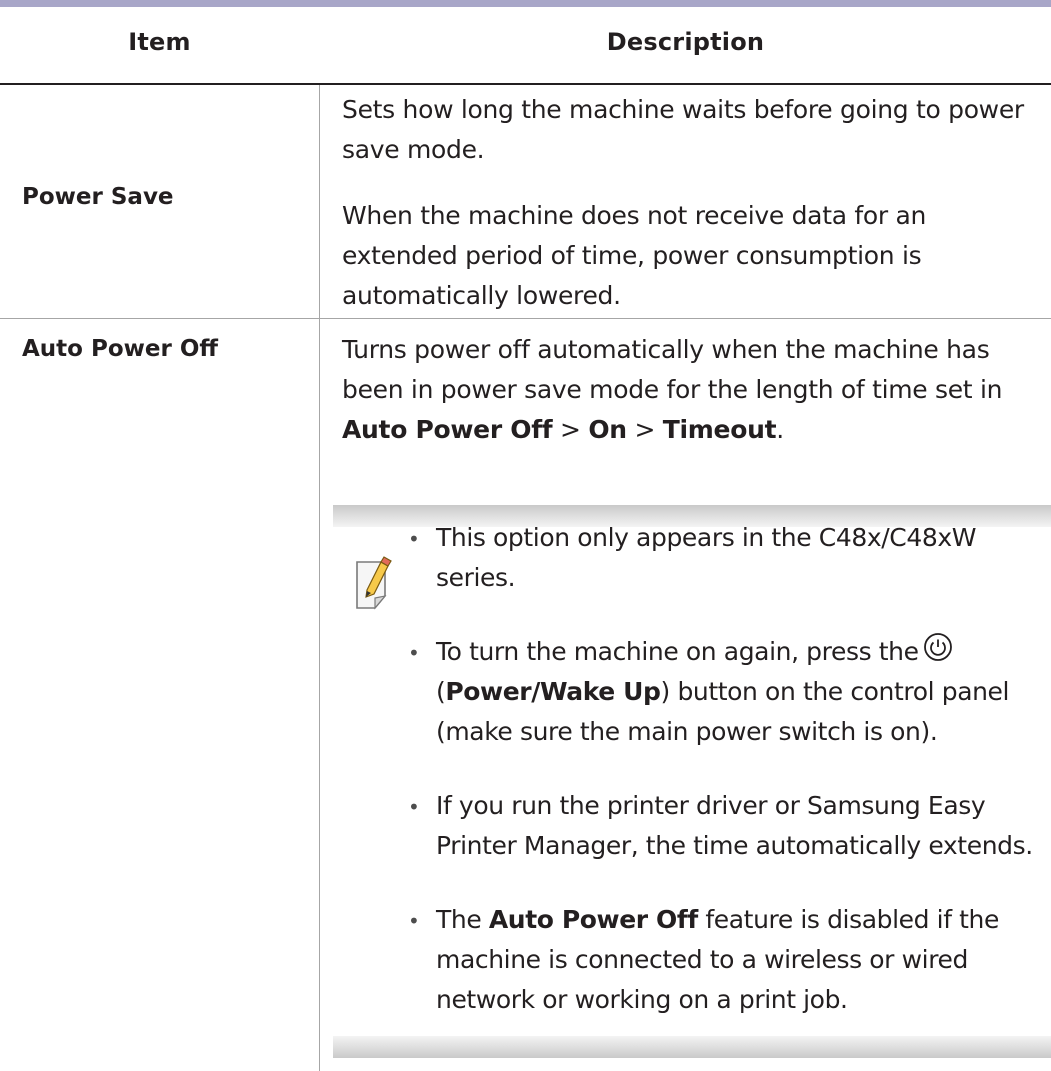  What do you see at coordinates (319, 578) in the screenshot?
I see `column-divider` at bounding box center [319, 578].